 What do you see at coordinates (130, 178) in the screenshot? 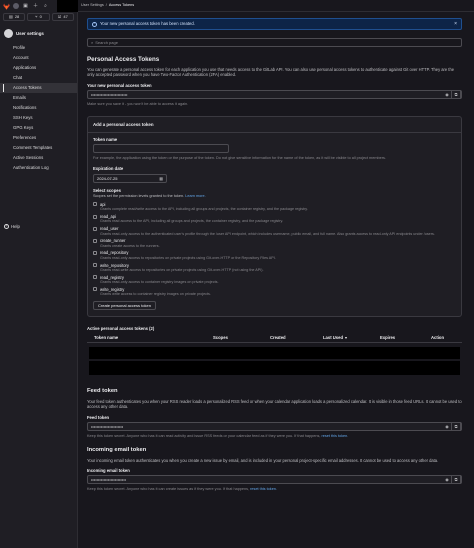
I see `expiration-date-input: 2024-07-25 ▦` at bounding box center [130, 178].